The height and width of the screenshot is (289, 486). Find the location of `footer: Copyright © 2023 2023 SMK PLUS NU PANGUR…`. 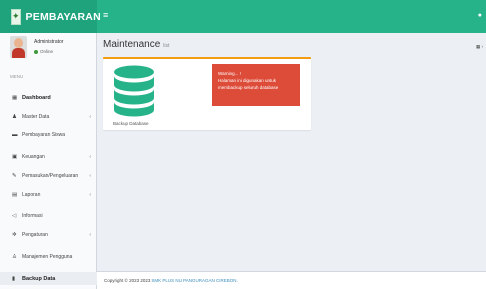

footer: Copyright © 2023 2023 SMK PLUS NU PANGUR… is located at coordinates (291, 280).